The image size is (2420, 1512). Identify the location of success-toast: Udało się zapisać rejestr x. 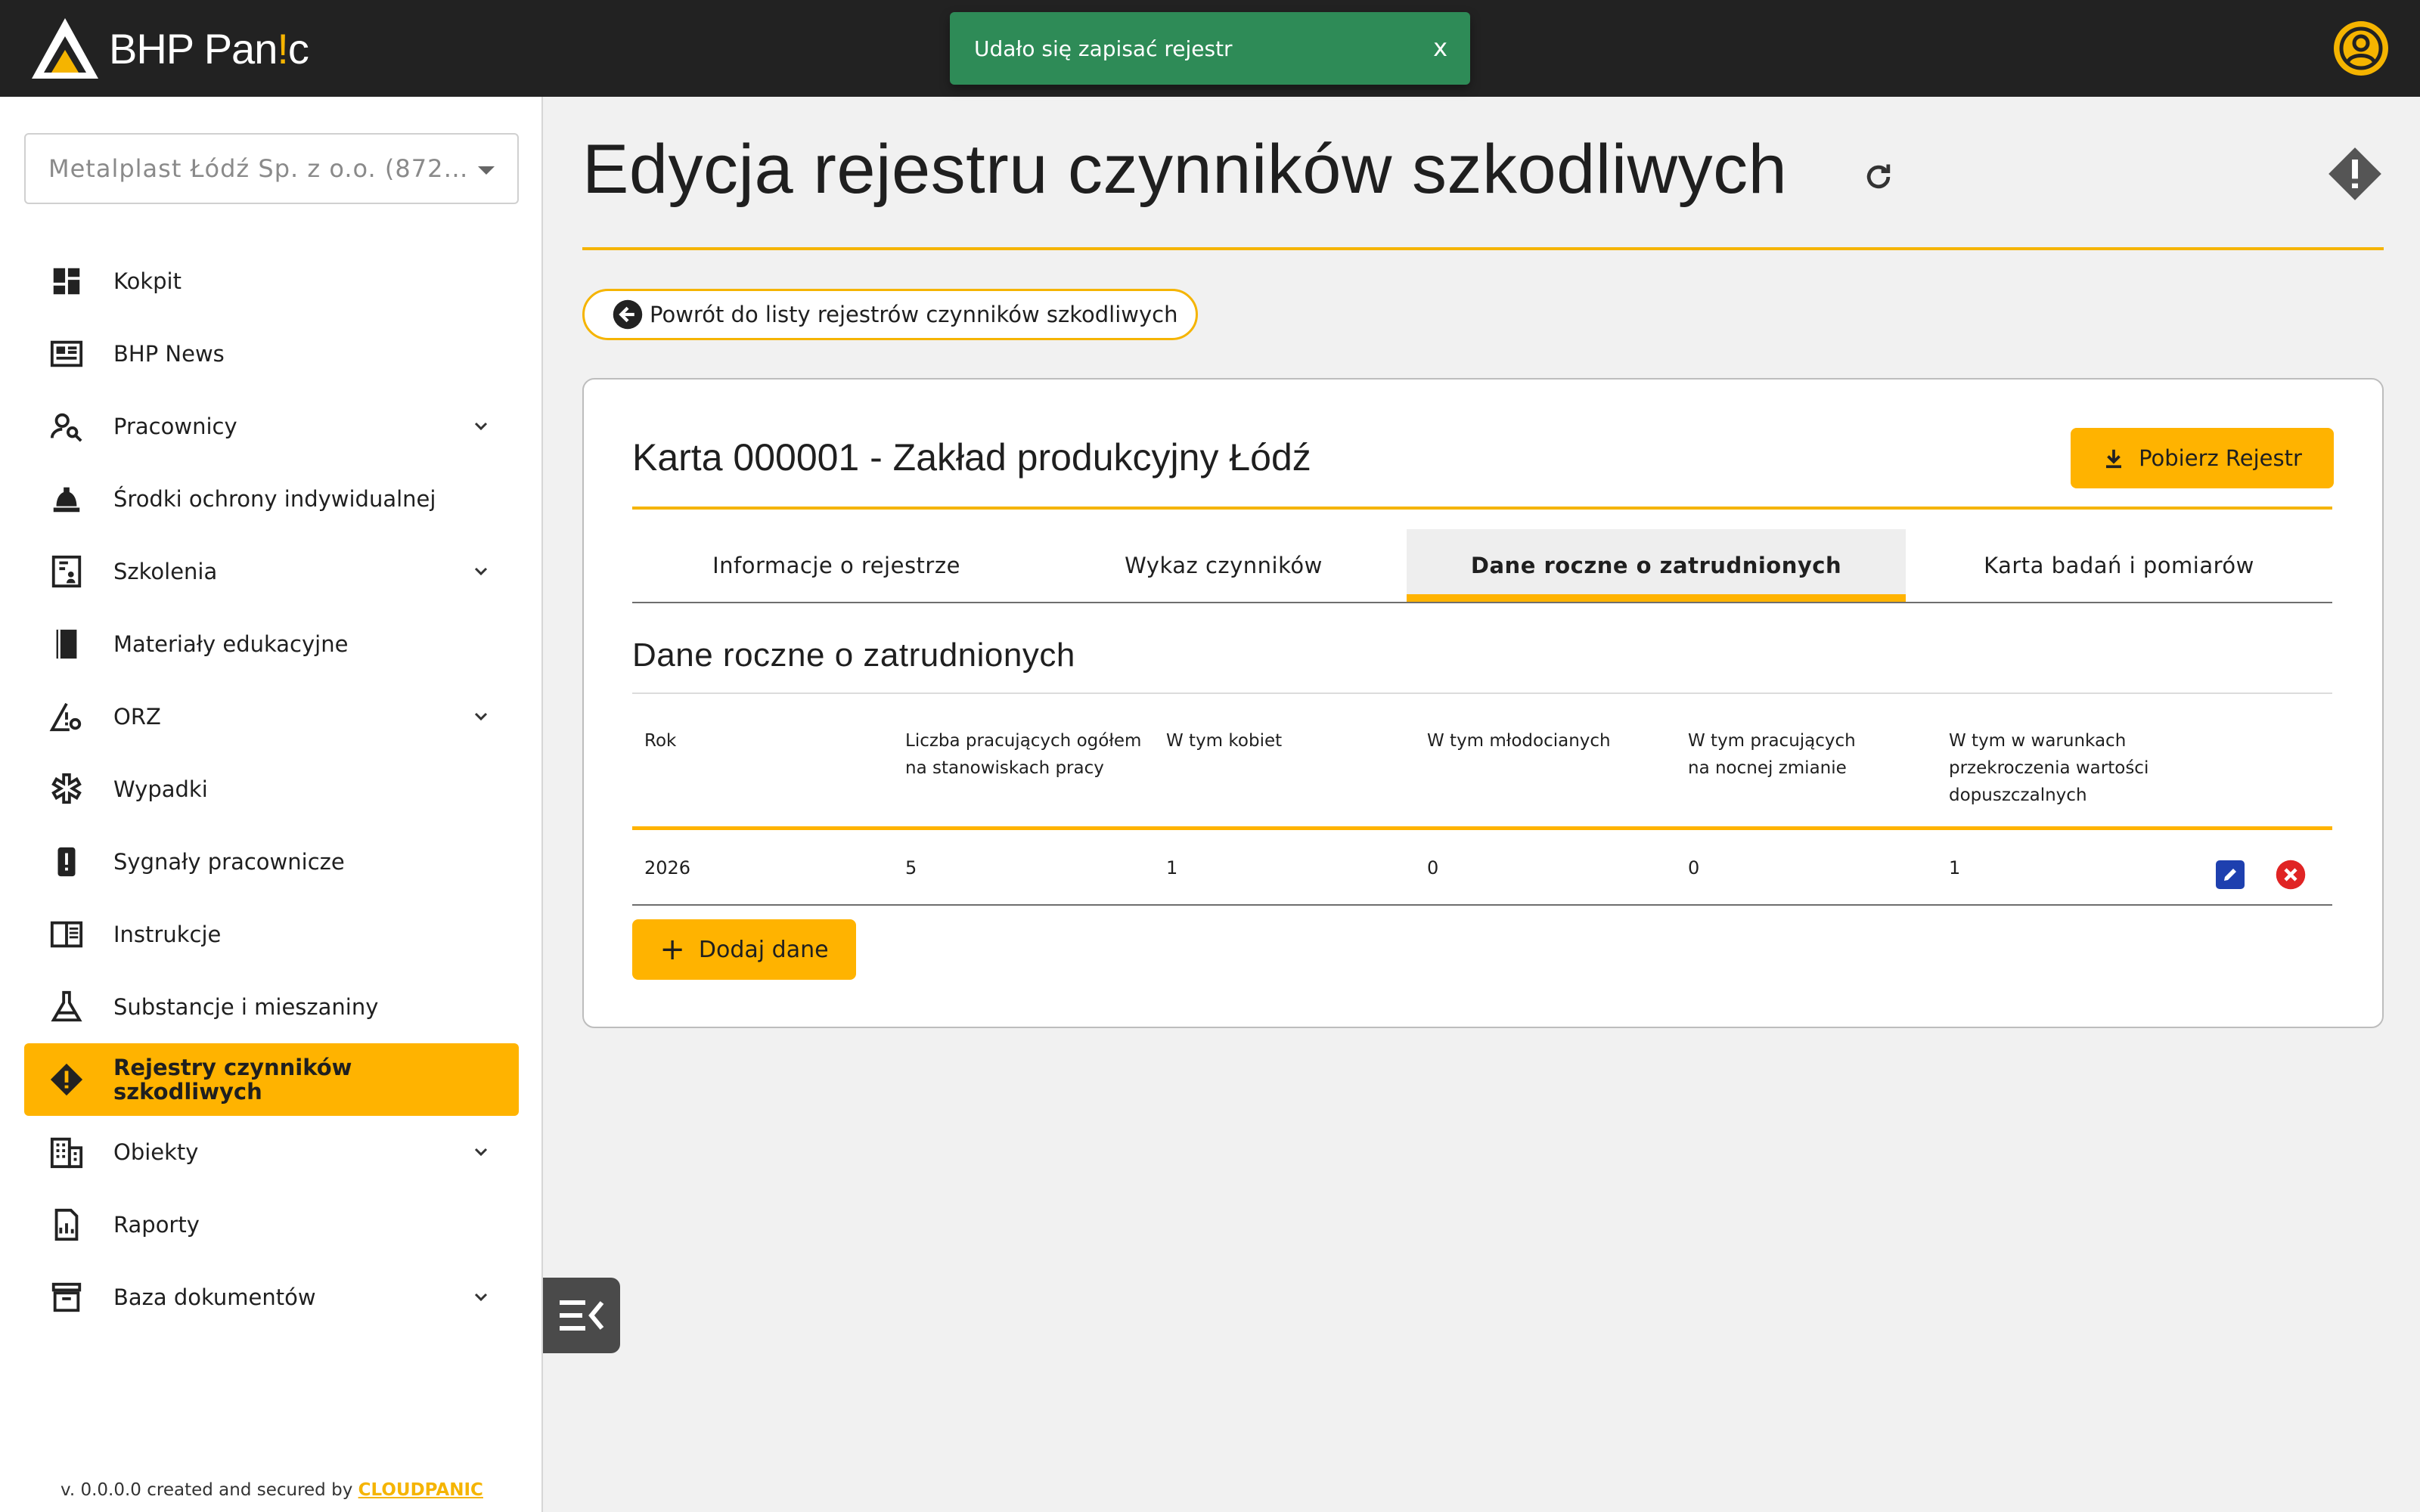
(1210, 48).